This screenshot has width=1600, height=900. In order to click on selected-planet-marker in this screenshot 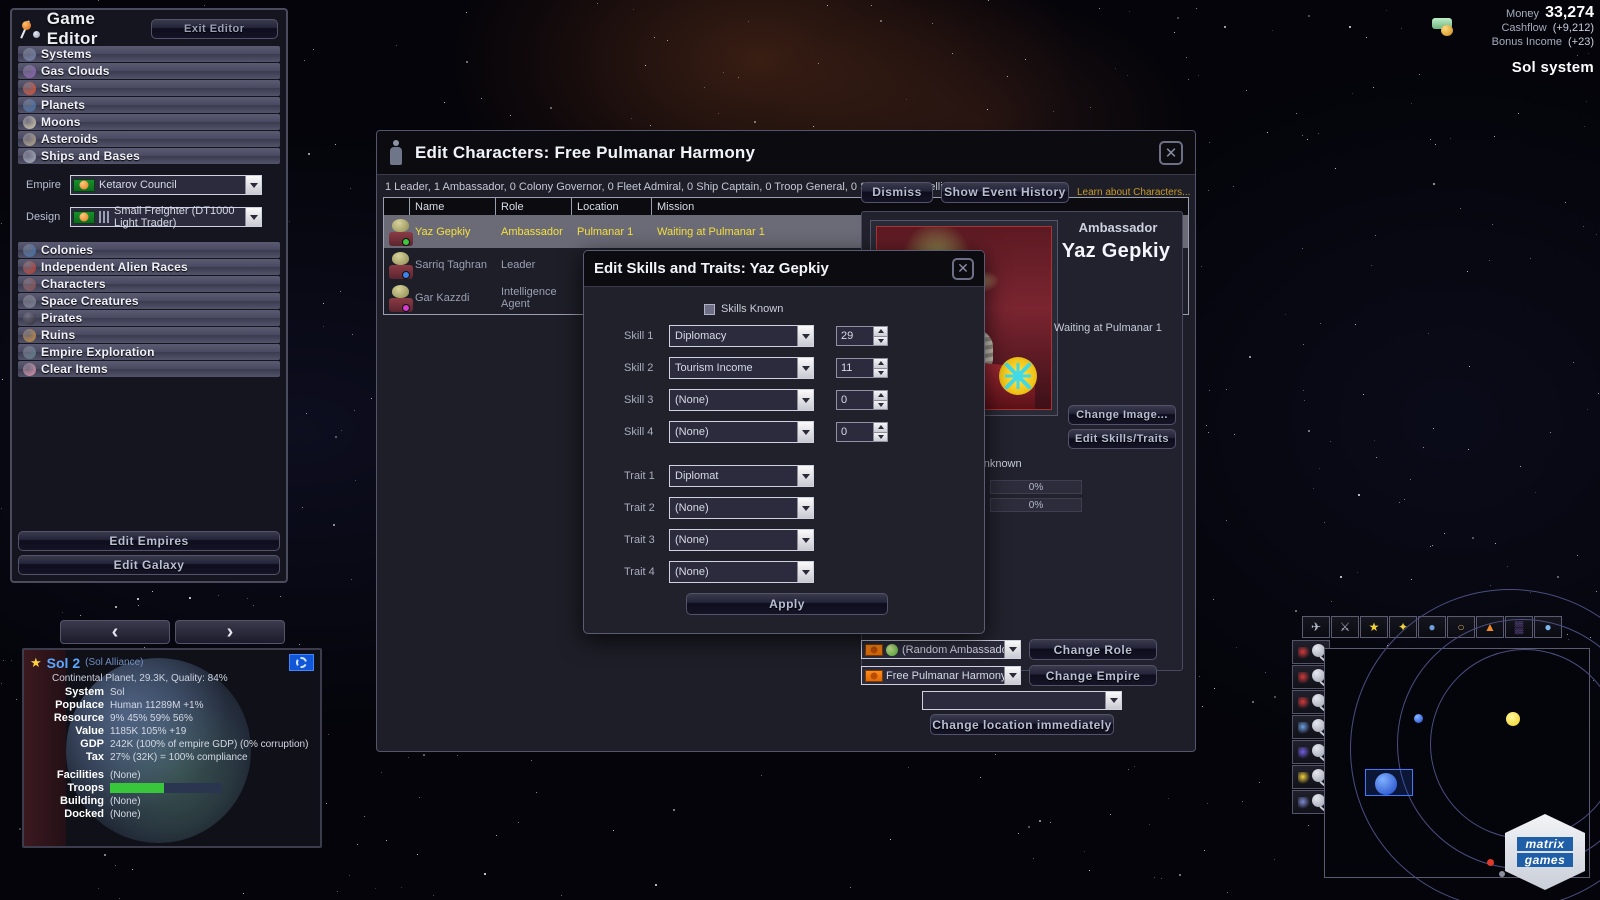, I will do `click(1386, 784)`.